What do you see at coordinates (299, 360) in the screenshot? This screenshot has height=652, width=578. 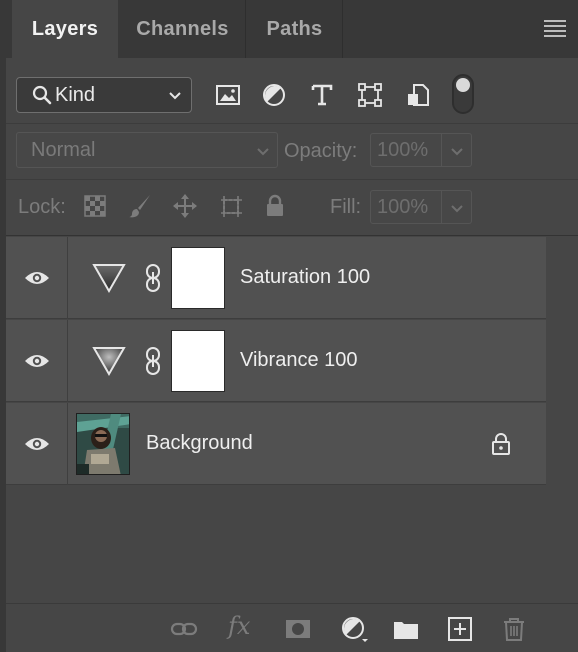 I see `layer-name: Vibrance 100` at bounding box center [299, 360].